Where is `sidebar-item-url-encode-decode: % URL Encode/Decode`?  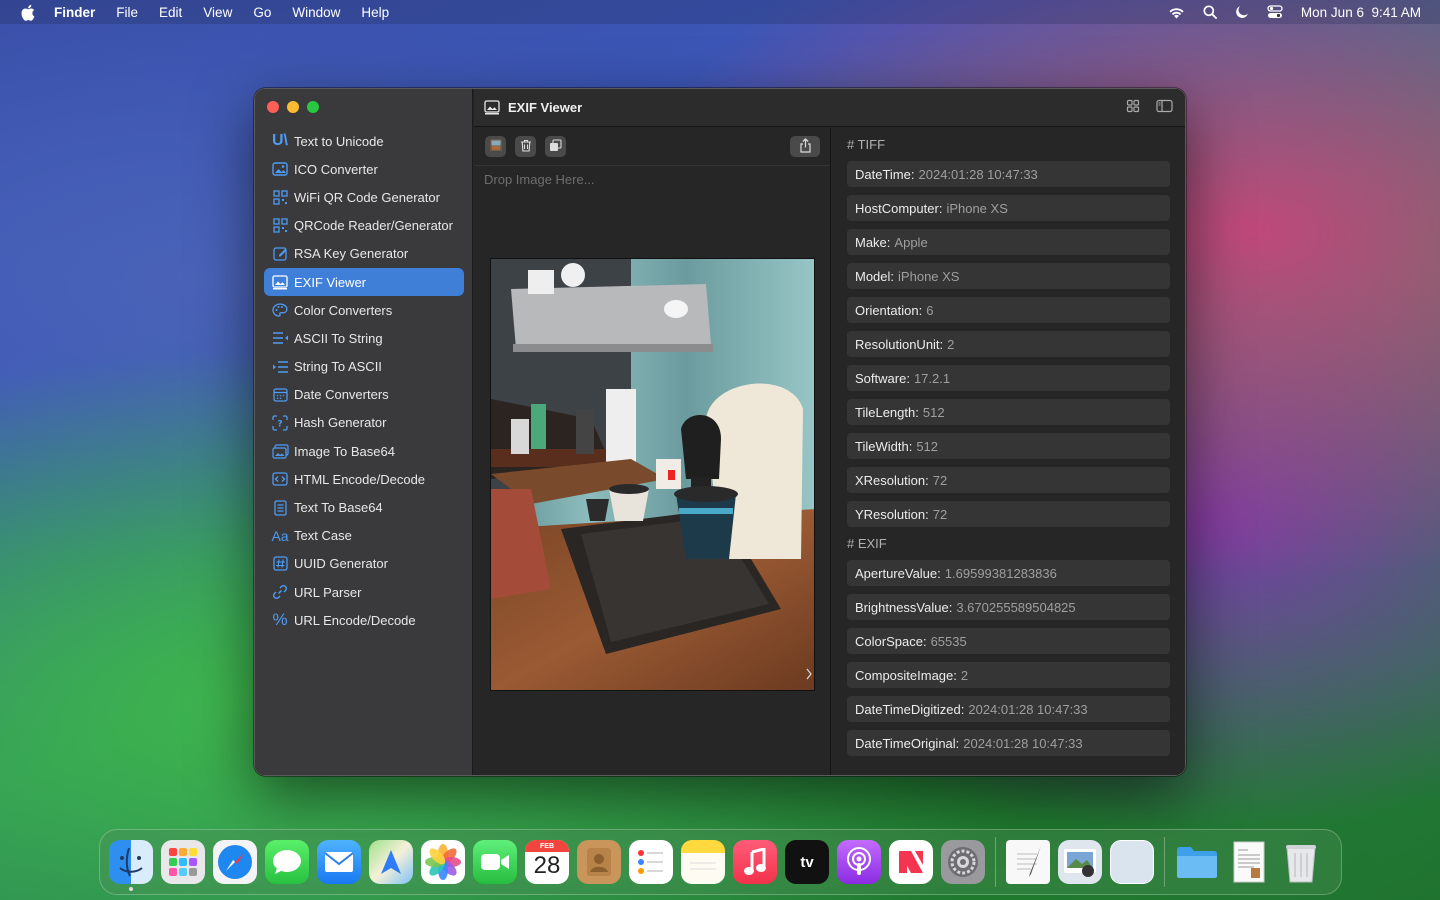
sidebar-item-url-encode-decode: % URL Encode/Decode is located at coordinates (364, 620).